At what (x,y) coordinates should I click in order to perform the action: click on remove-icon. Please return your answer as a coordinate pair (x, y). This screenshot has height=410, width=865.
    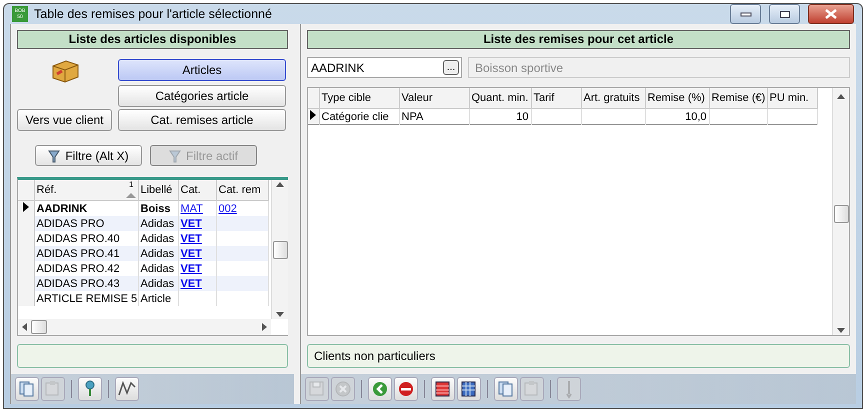
    Looking at the image, I should click on (406, 389).